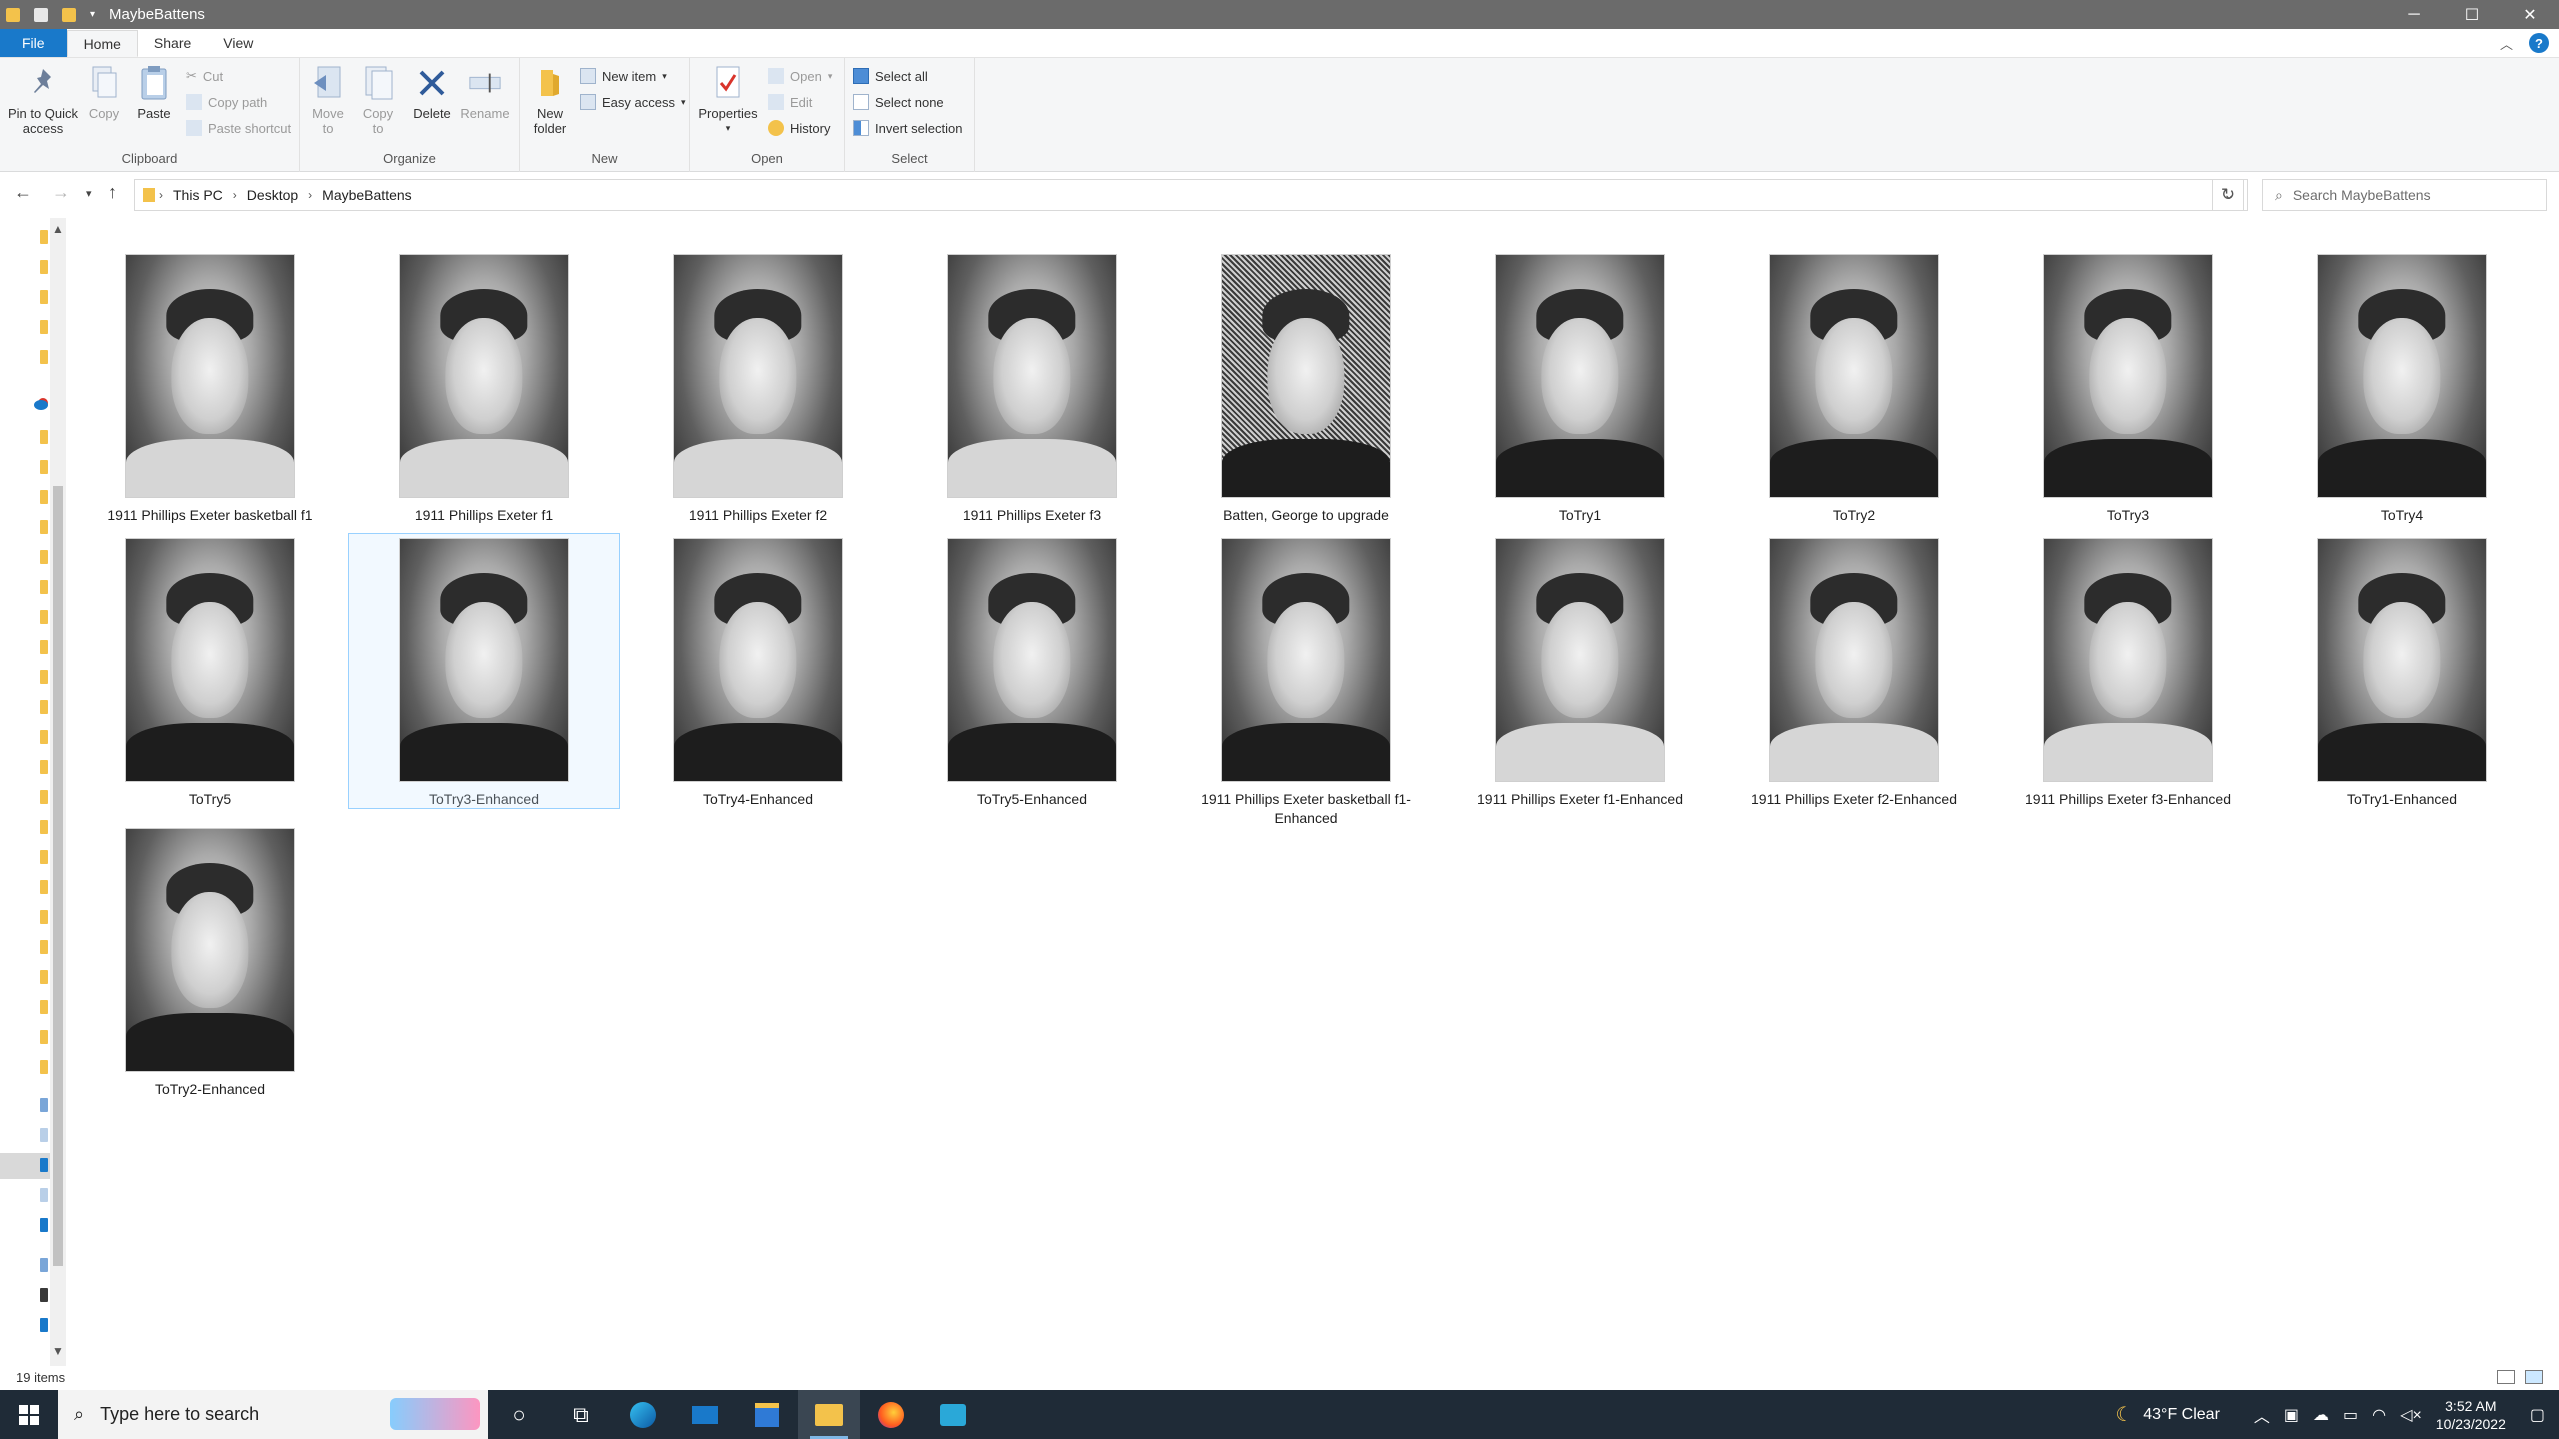 This screenshot has width=2559, height=1439. What do you see at coordinates (2228, 195) in the screenshot?
I see `refresh-button: ↻` at bounding box center [2228, 195].